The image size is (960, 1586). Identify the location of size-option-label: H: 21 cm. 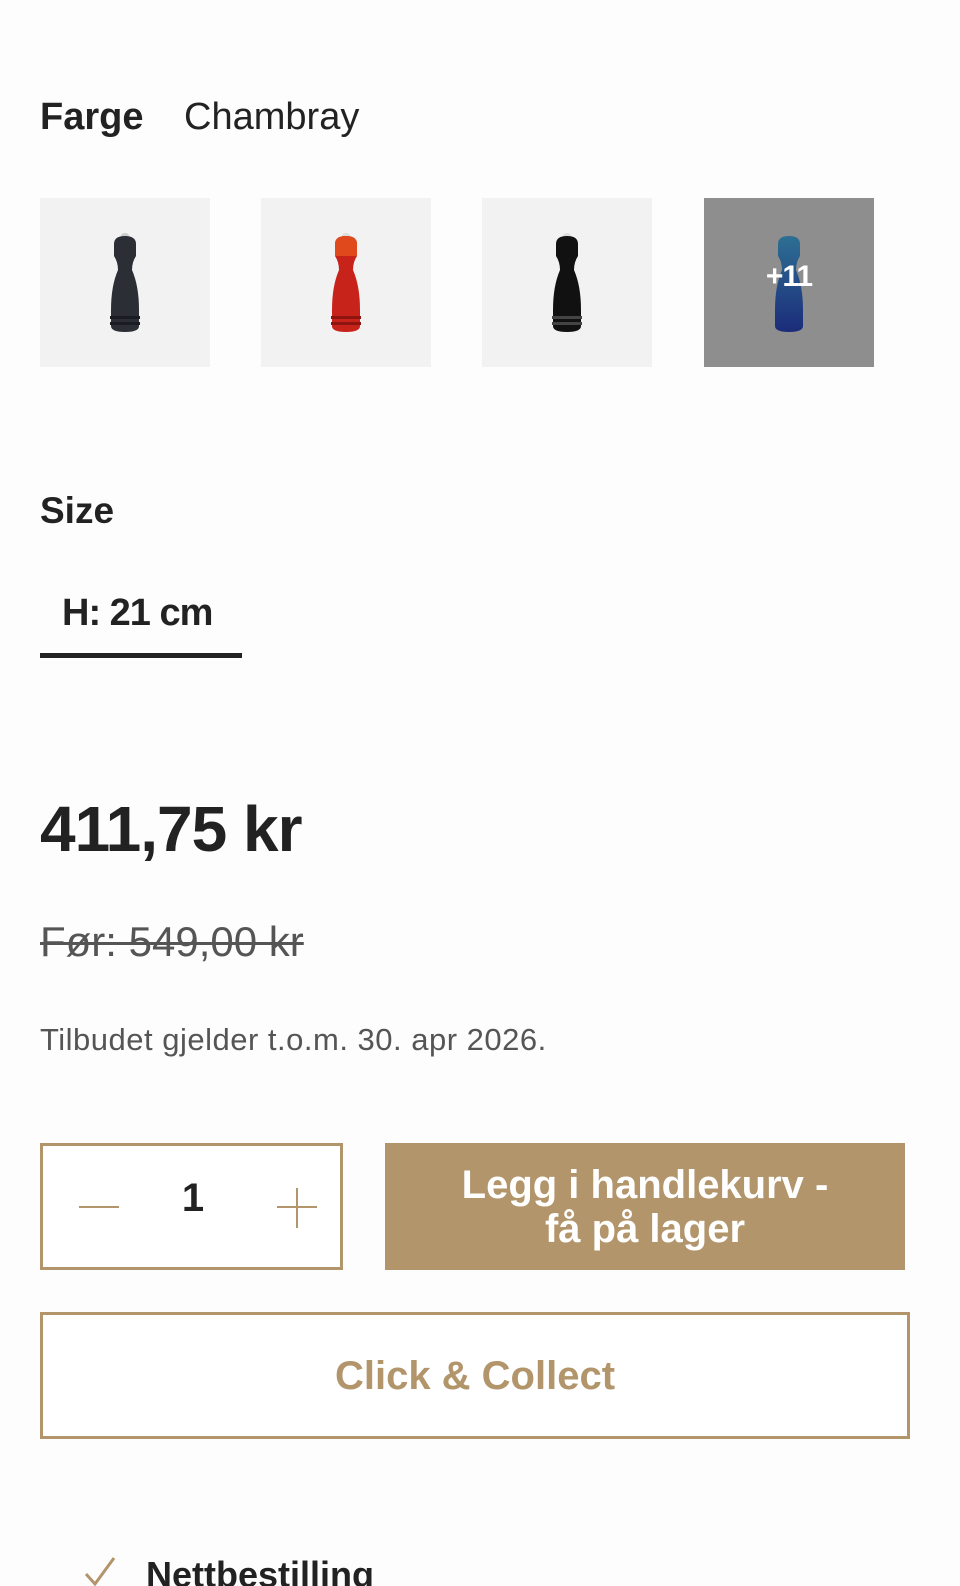
(137, 613).